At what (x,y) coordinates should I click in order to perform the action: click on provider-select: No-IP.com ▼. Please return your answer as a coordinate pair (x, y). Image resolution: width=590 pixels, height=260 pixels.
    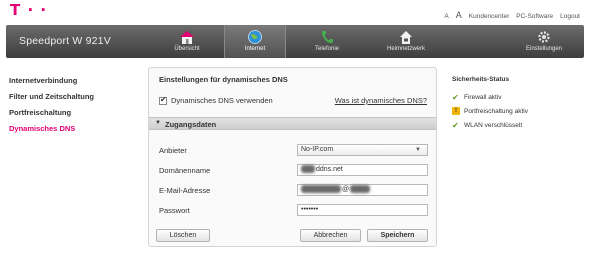
    Looking at the image, I should click on (362, 150).